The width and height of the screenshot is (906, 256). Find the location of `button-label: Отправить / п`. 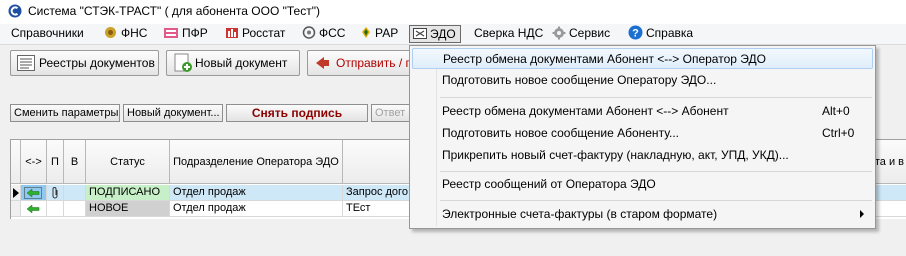

button-label: Отправить / п is located at coordinates (374, 63).